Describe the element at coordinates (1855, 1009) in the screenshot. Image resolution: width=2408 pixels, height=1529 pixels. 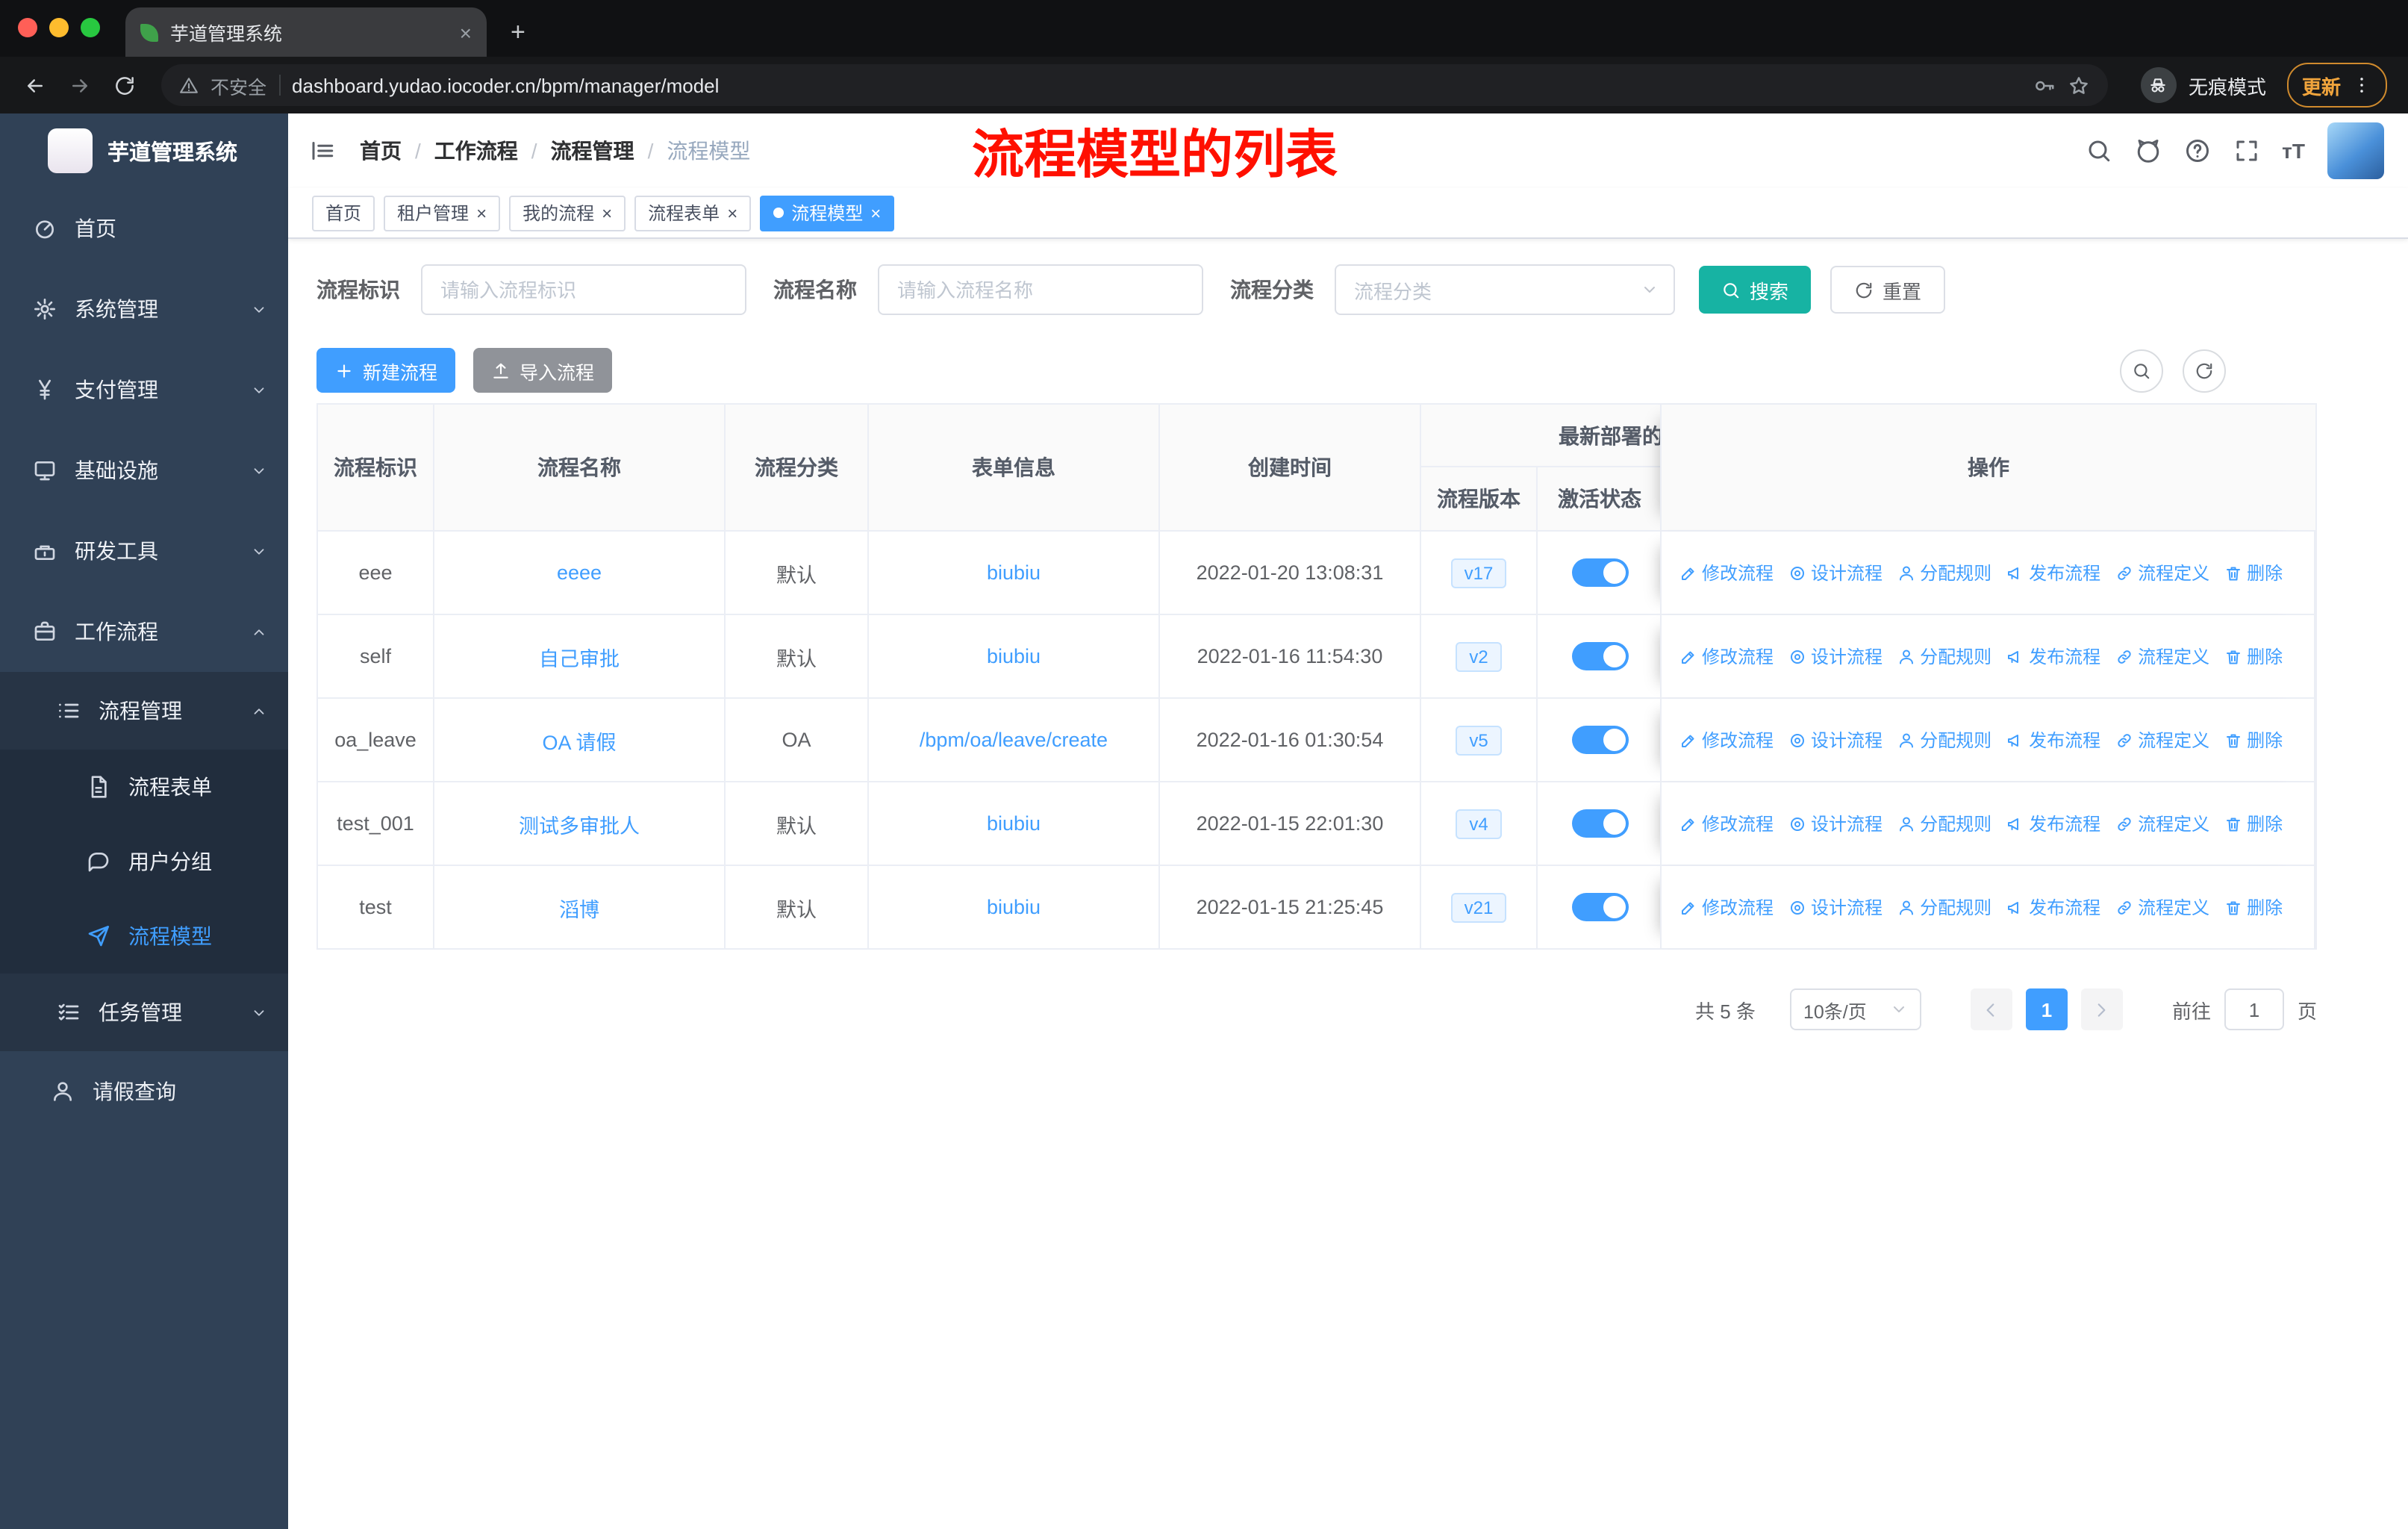
I see `page-size-select: 10条/页` at that location.